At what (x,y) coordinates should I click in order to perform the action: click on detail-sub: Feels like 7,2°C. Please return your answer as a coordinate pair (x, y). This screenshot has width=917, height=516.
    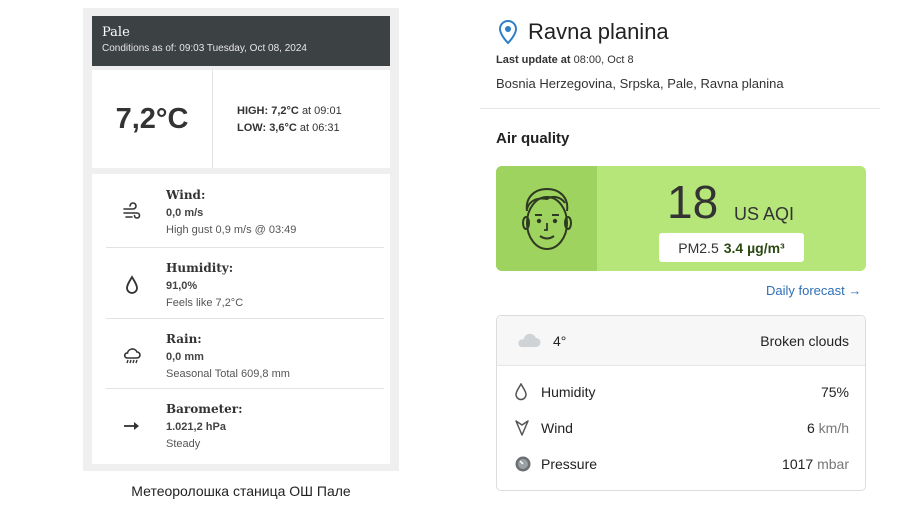
    Looking at the image, I should click on (205, 303).